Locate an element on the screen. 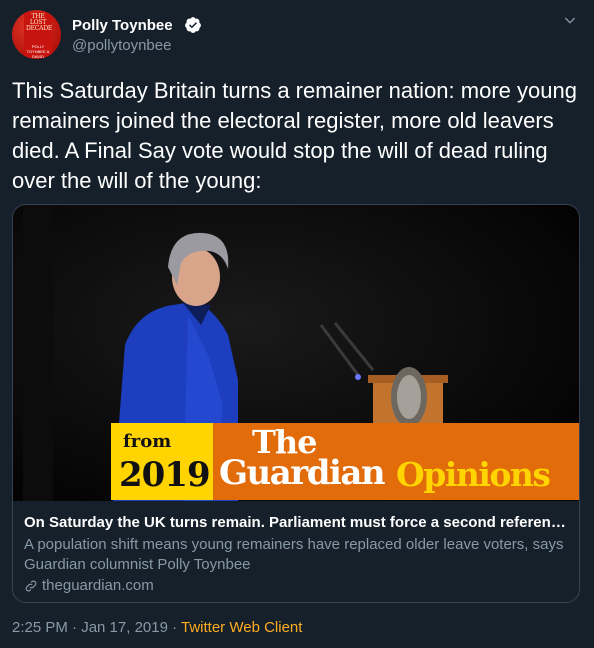 This screenshot has height=648, width=594. guardian-opinions-banner: from 2019 The Guardian Opinions is located at coordinates (345, 461).